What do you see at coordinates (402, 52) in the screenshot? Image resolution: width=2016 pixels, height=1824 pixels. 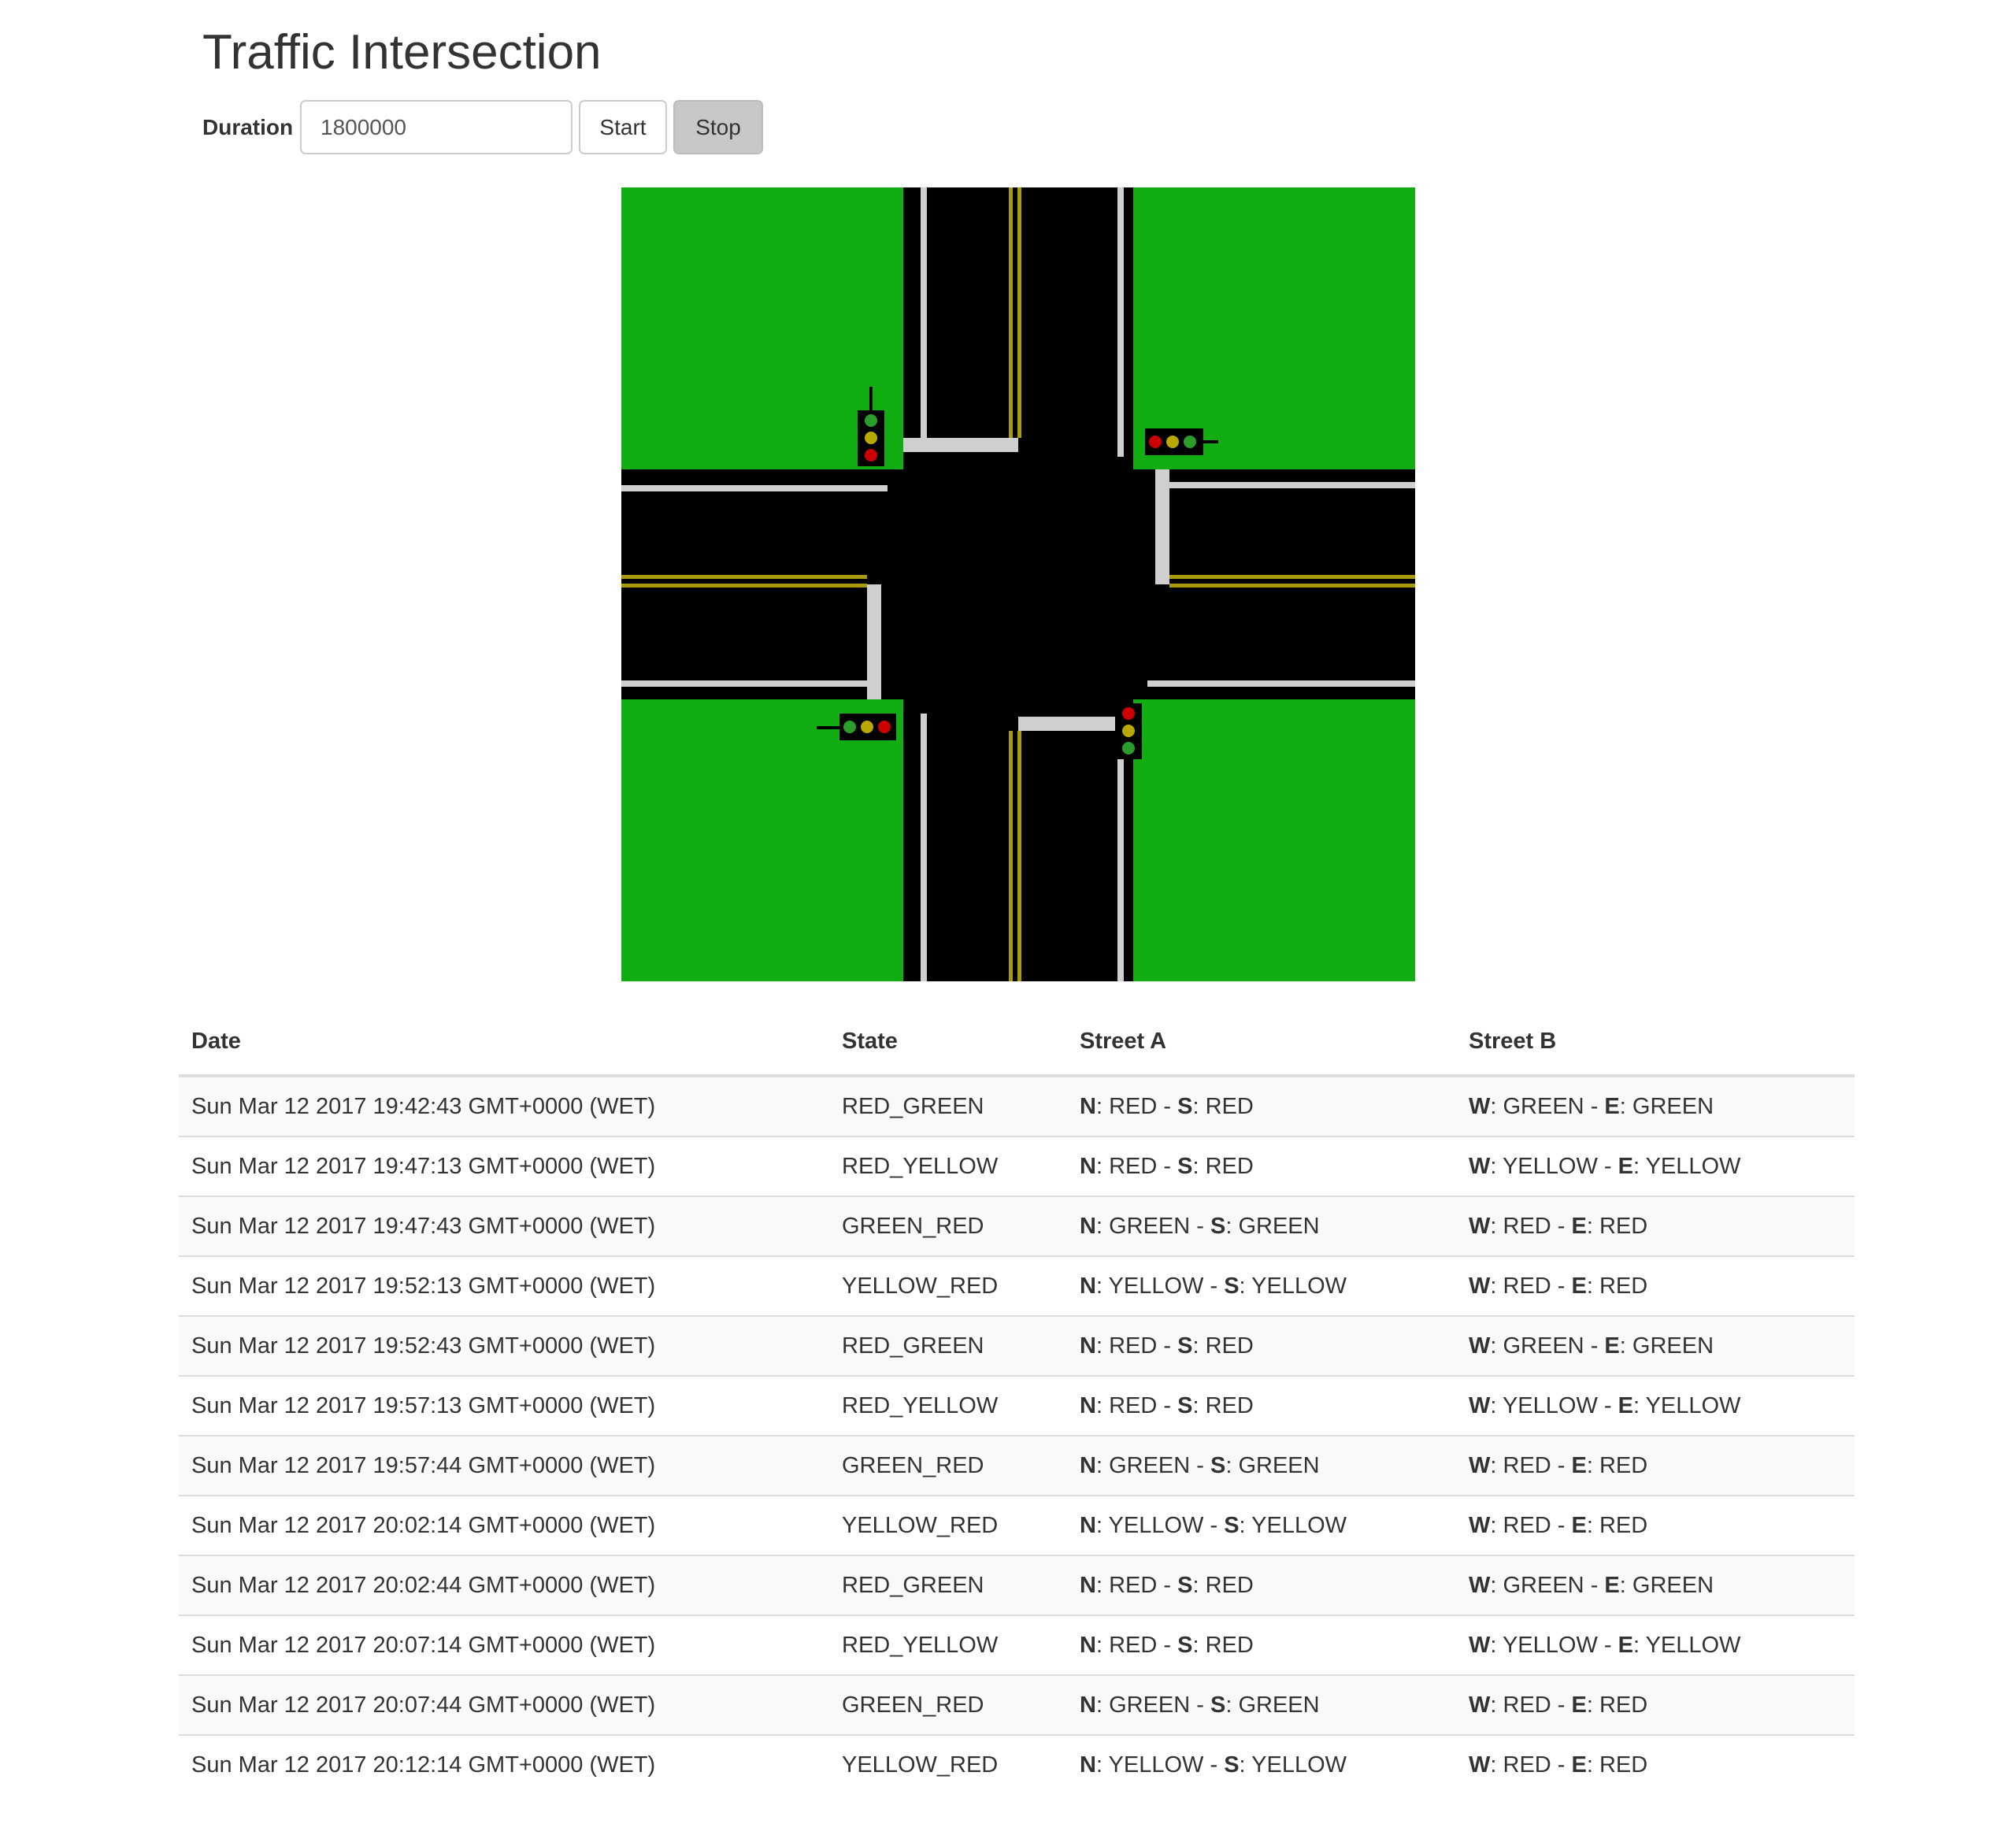 I see `page-title: Traffic Intersection` at bounding box center [402, 52].